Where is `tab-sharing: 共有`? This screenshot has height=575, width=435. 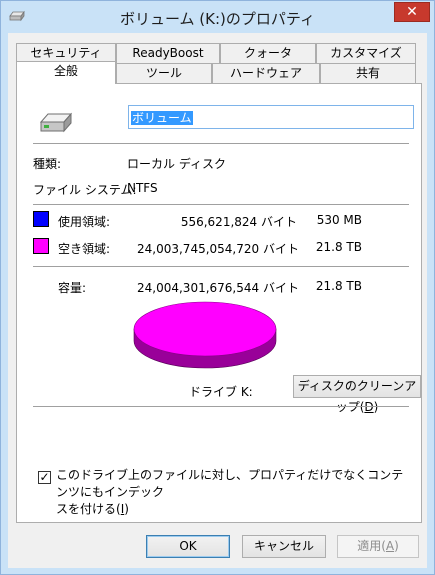
tab-sharing: 共有 is located at coordinates (368, 73).